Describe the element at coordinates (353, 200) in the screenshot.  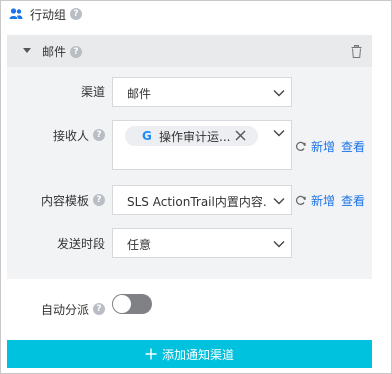
I see `view-template-link: 查看` at that location.